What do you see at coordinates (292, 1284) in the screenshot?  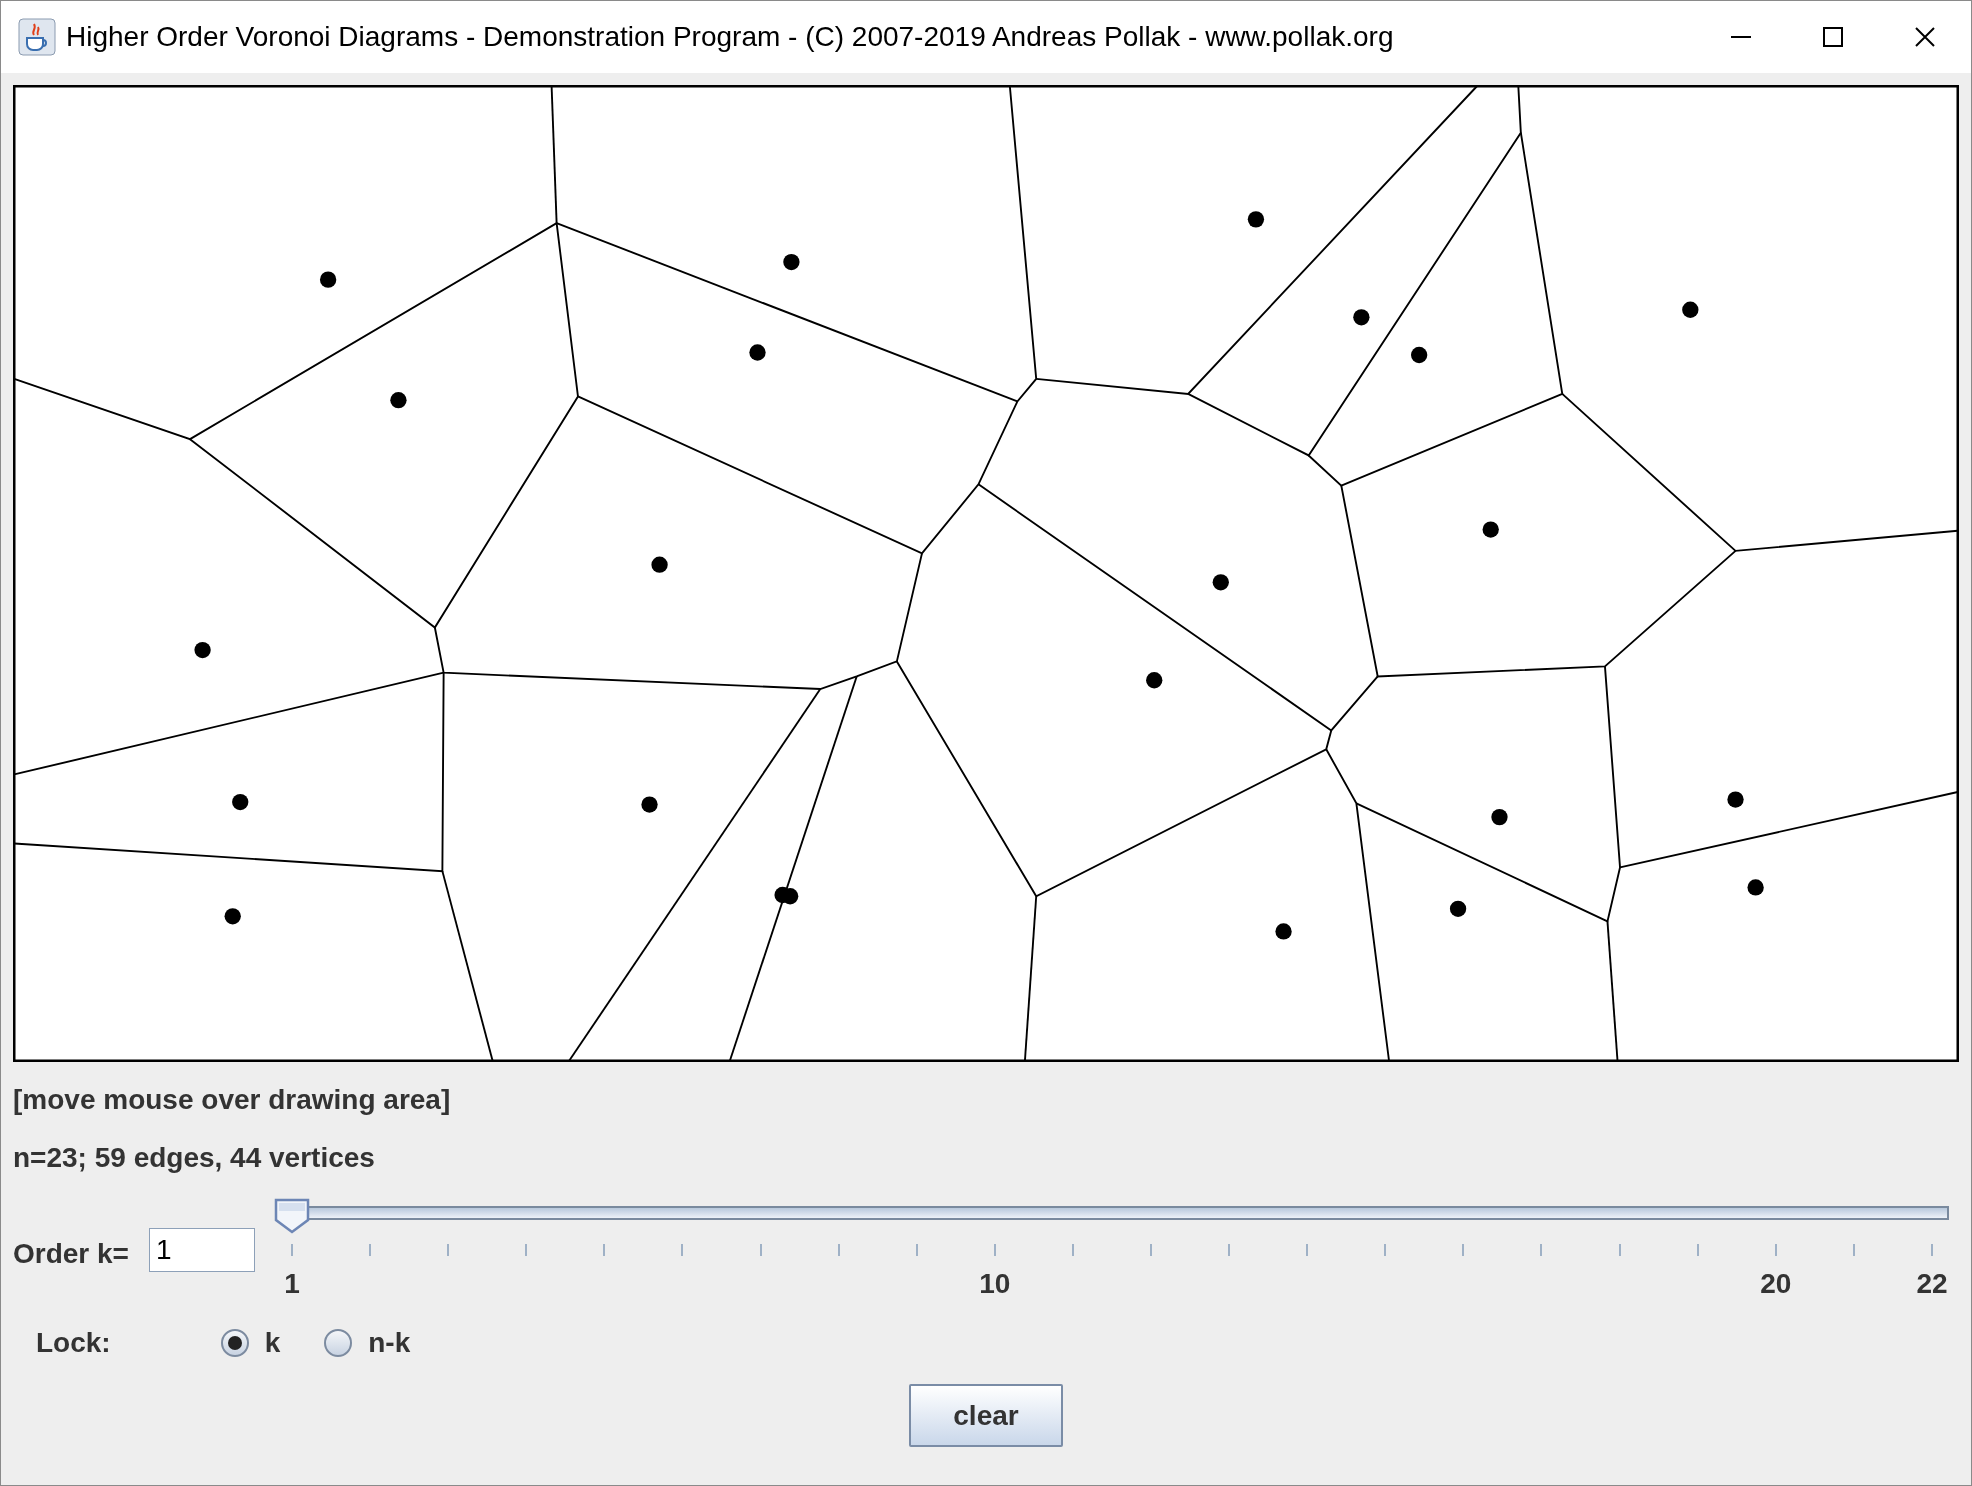 I see `tick-label: 1` at bounding box center [292, 1284].